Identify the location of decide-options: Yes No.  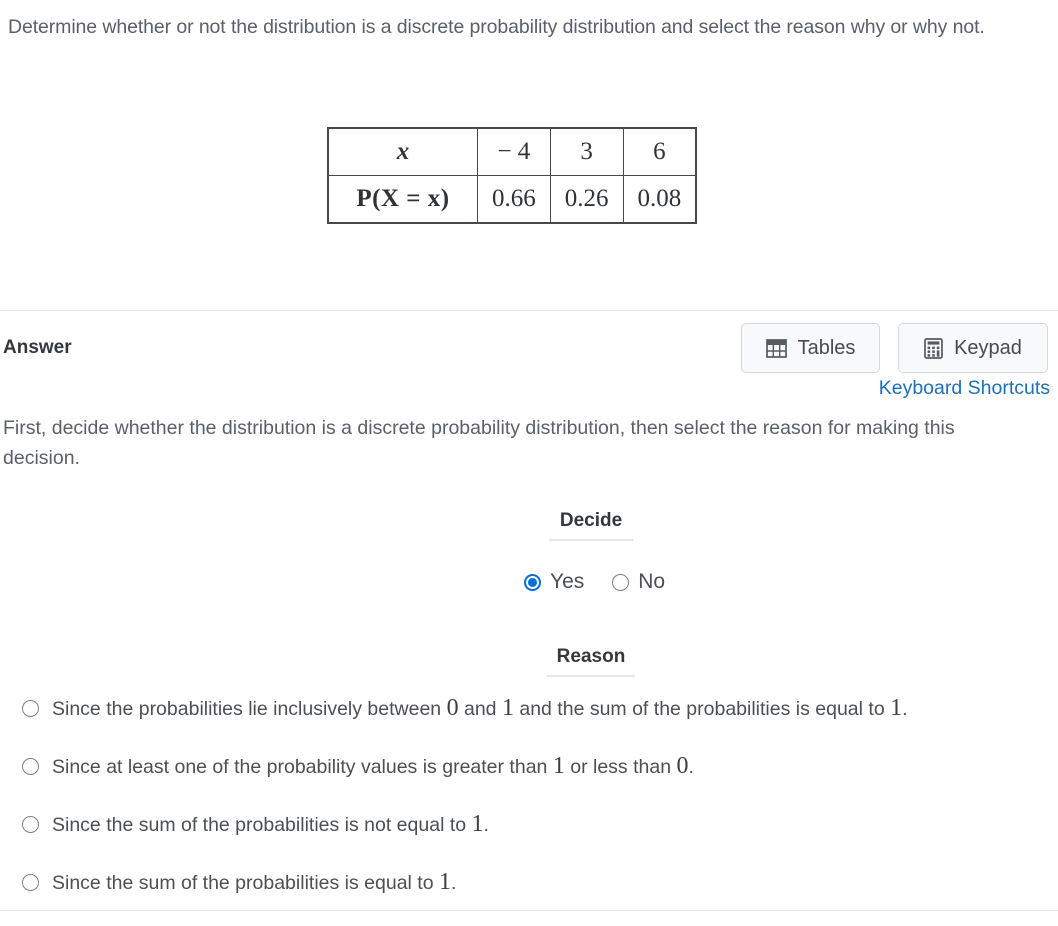
(594, 582).